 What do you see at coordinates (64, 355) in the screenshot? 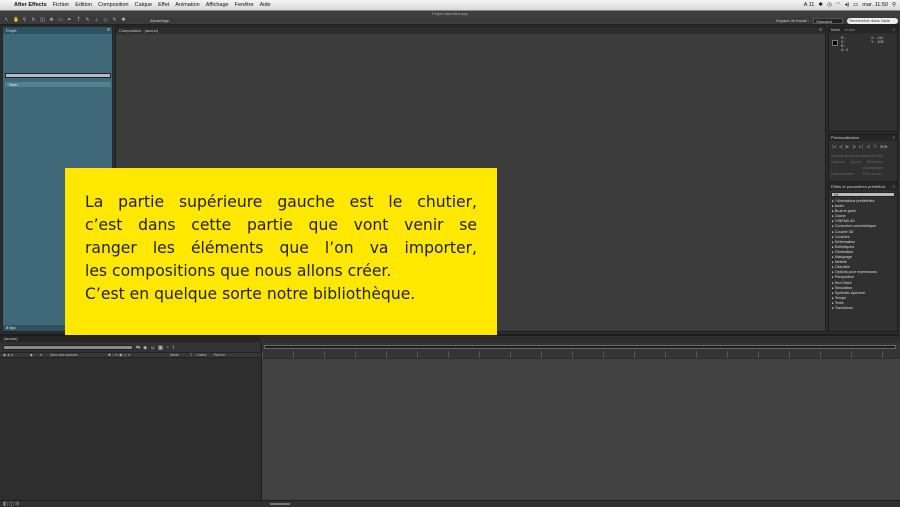
I see `source-name-column: Nom des sources` at bounding box center [64, 355].